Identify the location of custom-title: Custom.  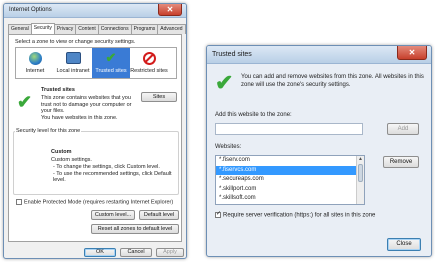
(61, 152).